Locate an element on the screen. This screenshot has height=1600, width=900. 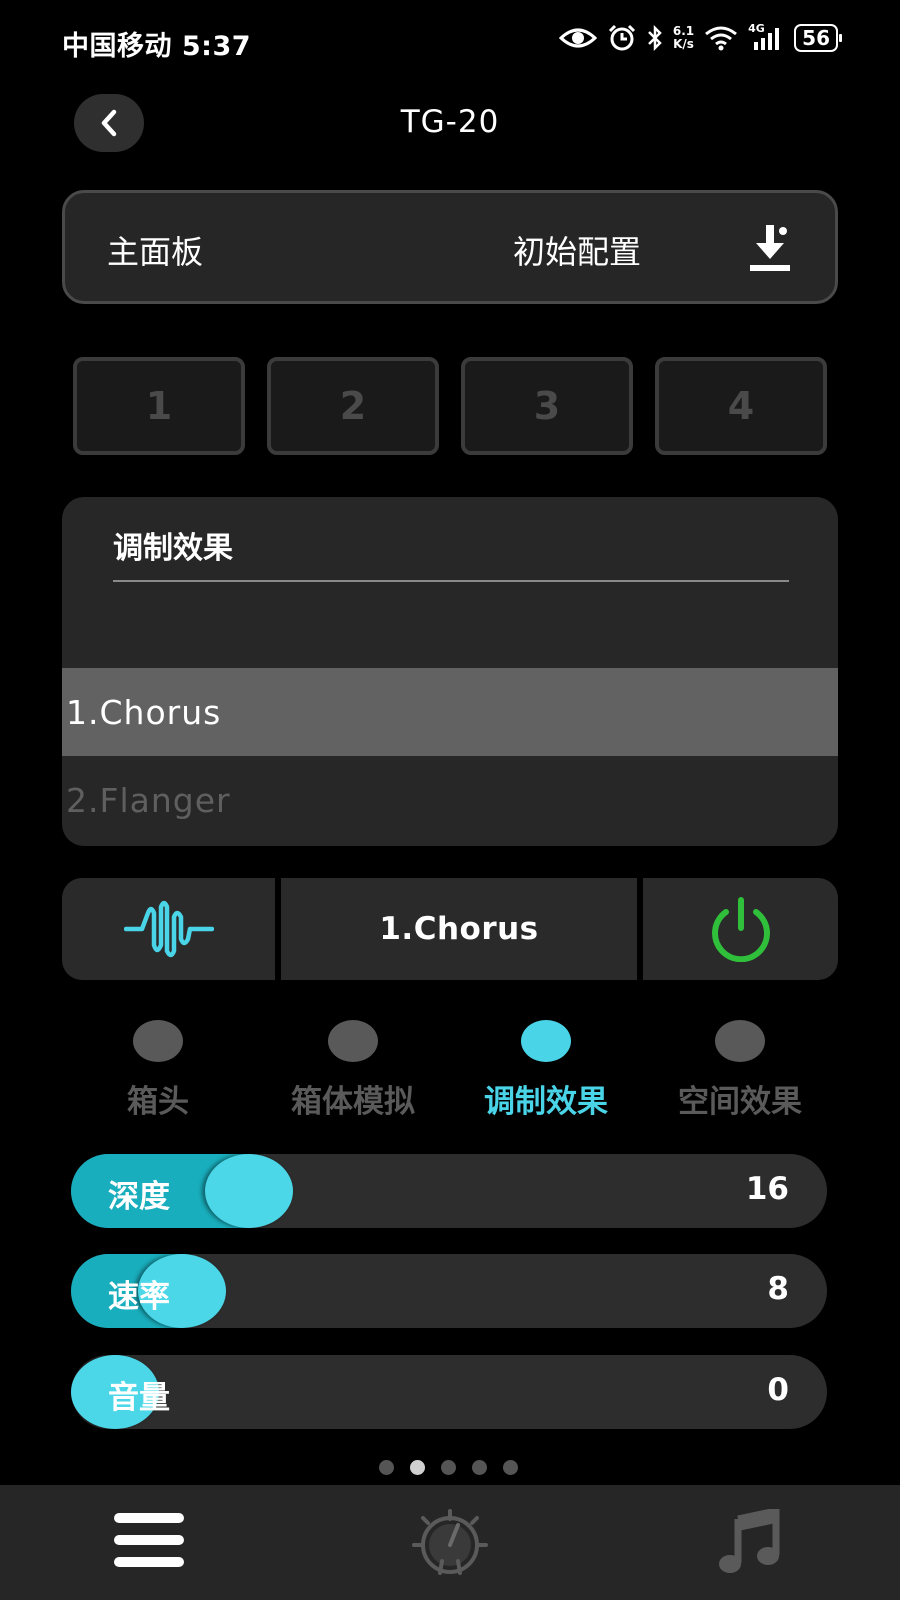
tab-space-effect: 空间效果 is located at coordinates (740, 1070).